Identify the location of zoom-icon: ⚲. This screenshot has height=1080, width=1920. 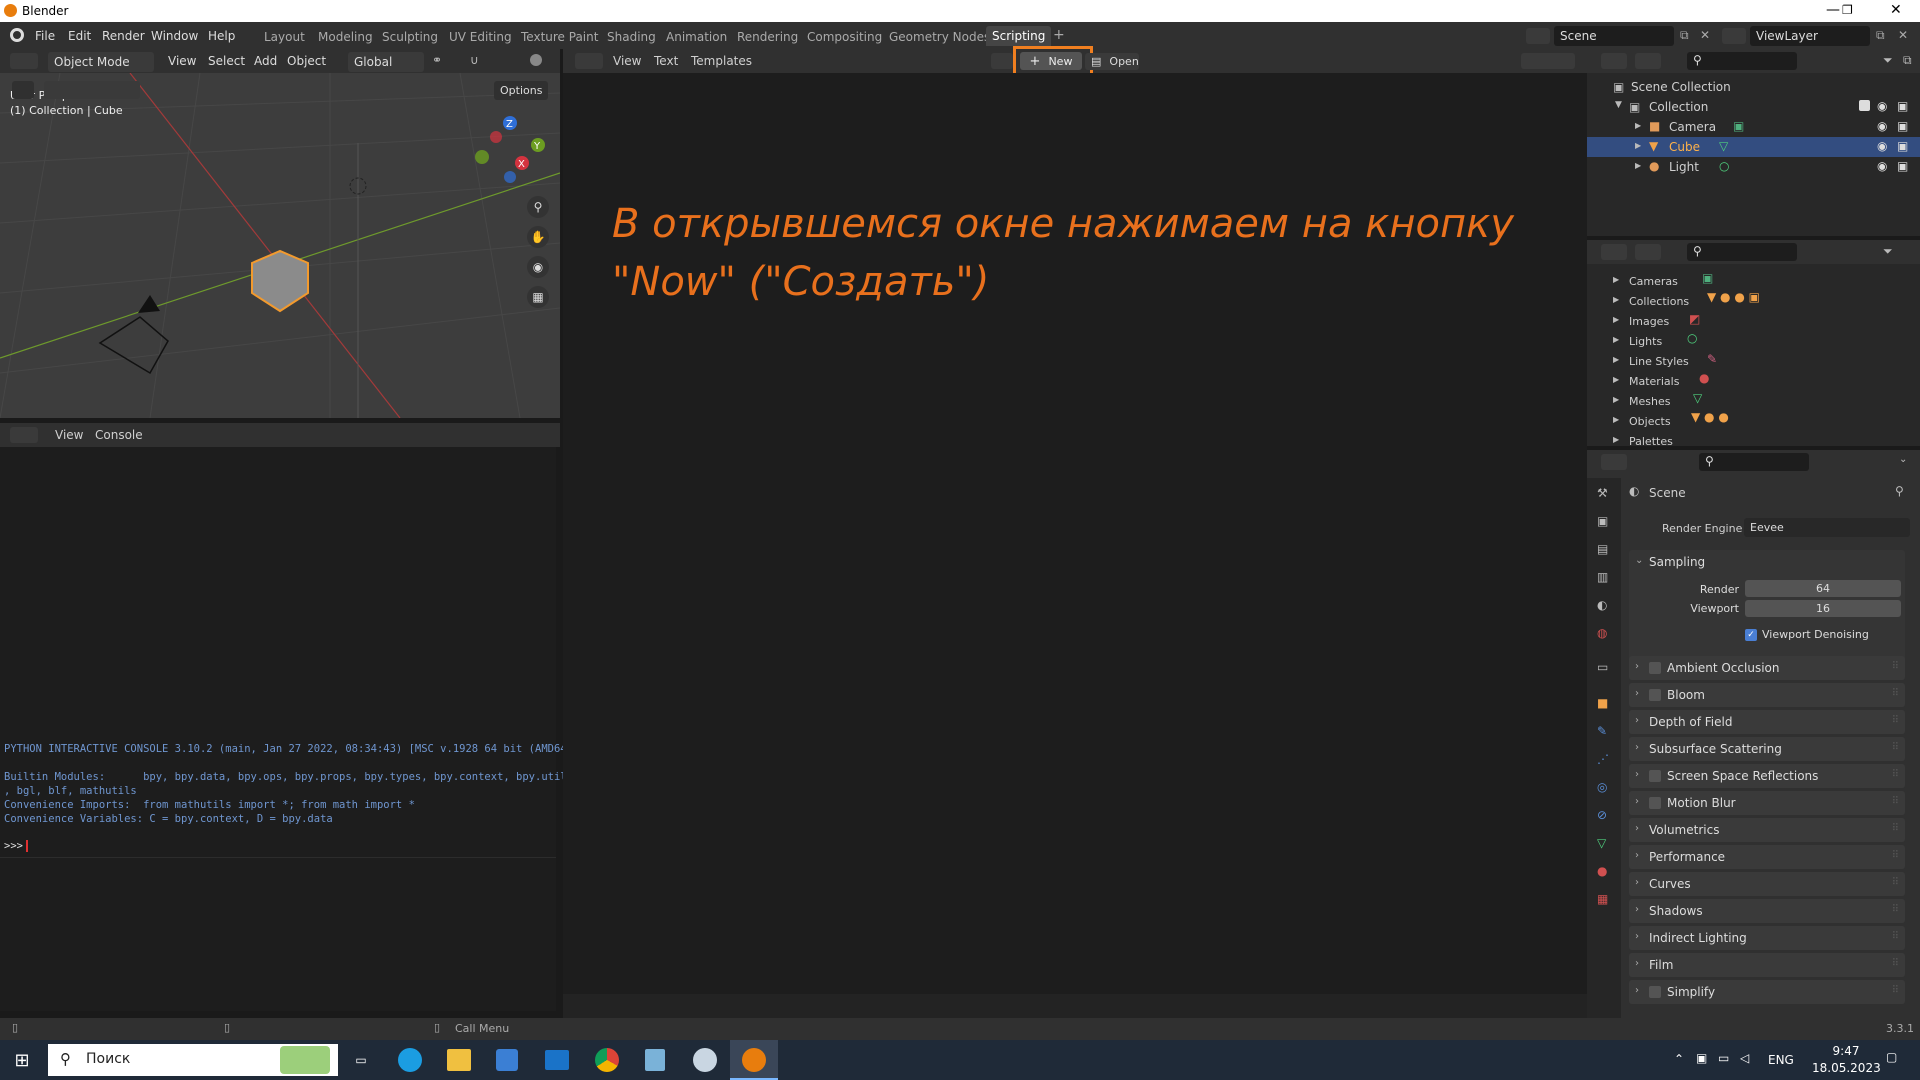
(538, 207).